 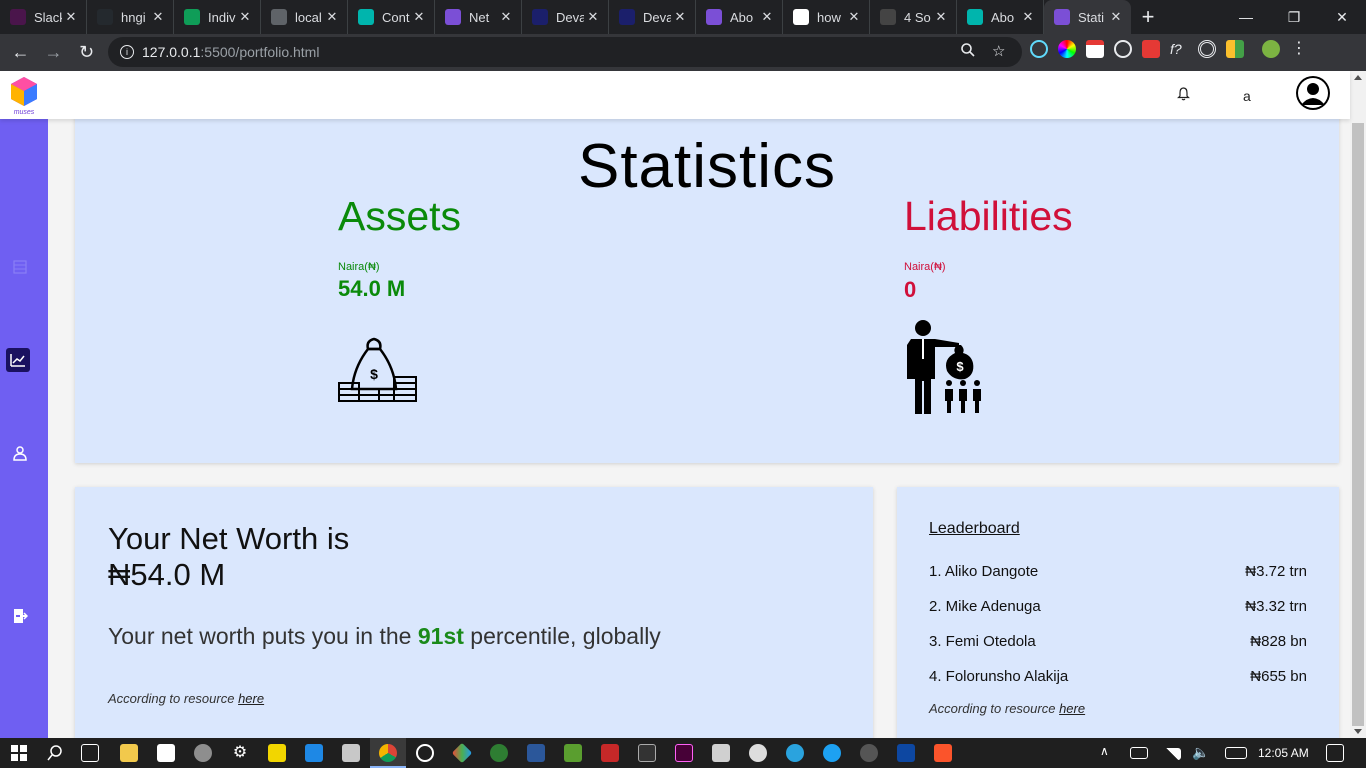 I want to click on address-bar: i 127.0.0.1:5500/portfolio.html ☆, so click(x=565, y=52).